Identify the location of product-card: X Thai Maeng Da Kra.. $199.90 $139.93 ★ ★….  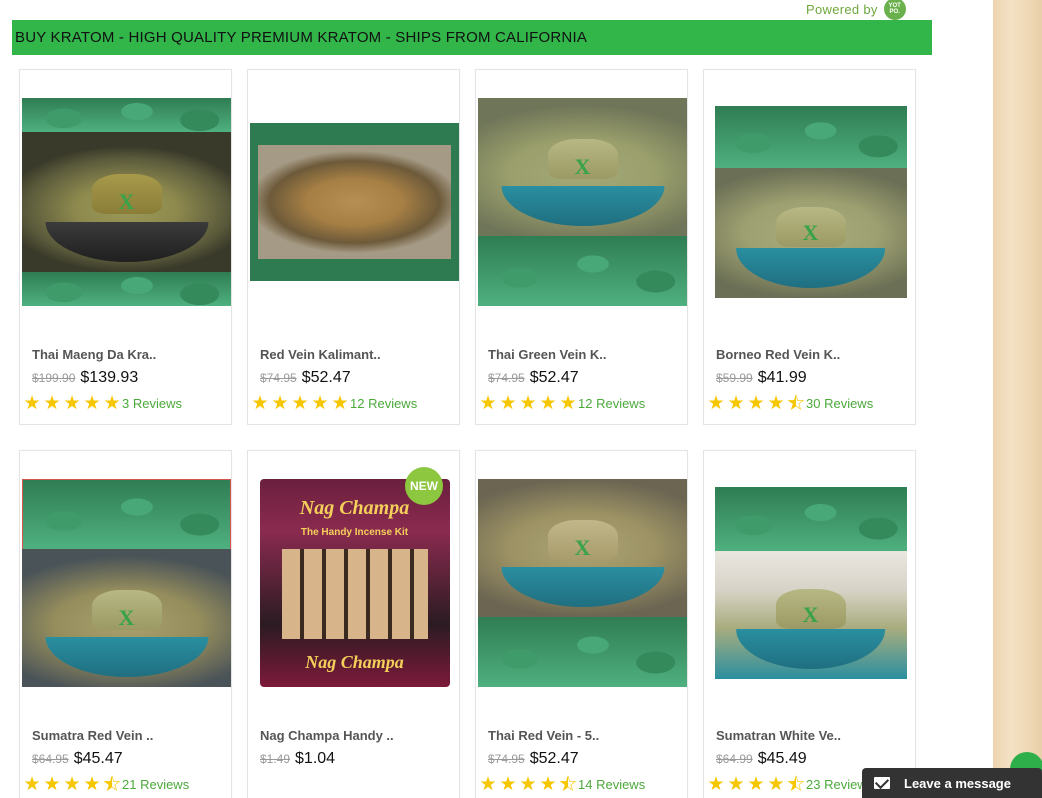
(125, 247).